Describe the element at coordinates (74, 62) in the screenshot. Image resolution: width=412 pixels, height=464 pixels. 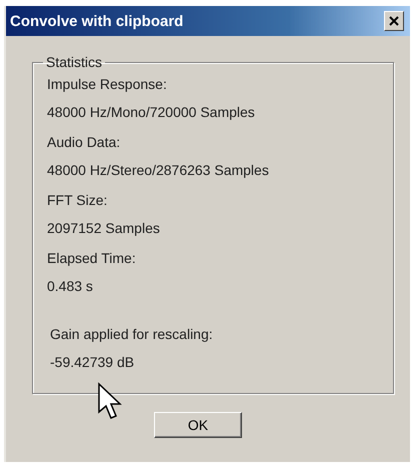
I see `group-legend: Statistics` at that location.